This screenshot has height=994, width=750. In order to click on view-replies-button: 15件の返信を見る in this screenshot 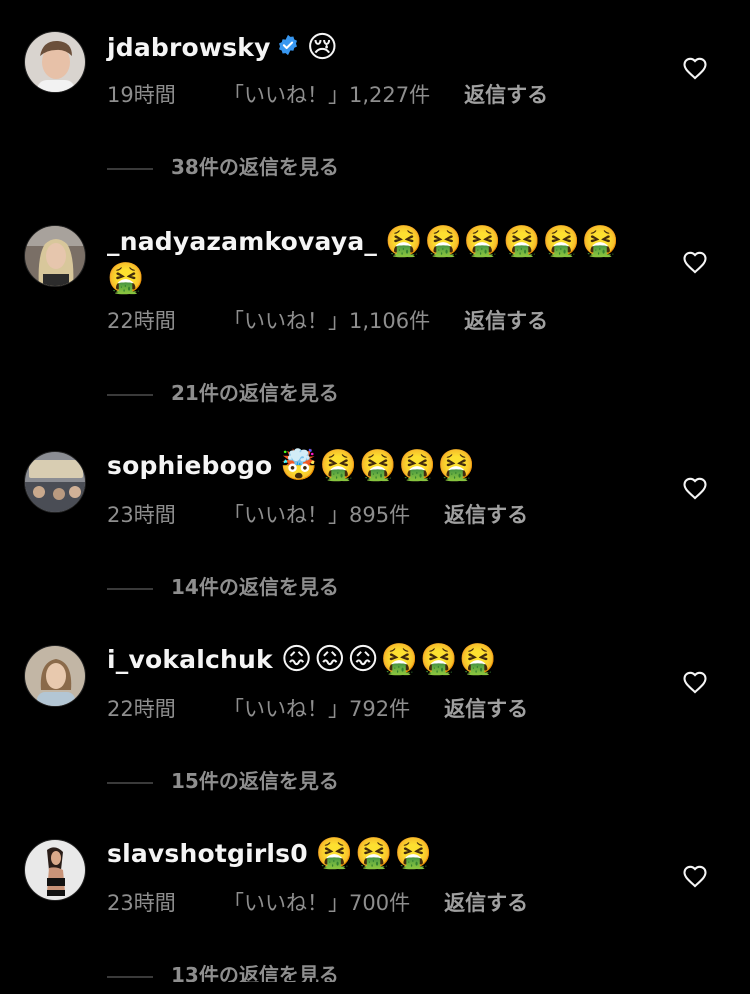, I will do `click(223, 779)`.